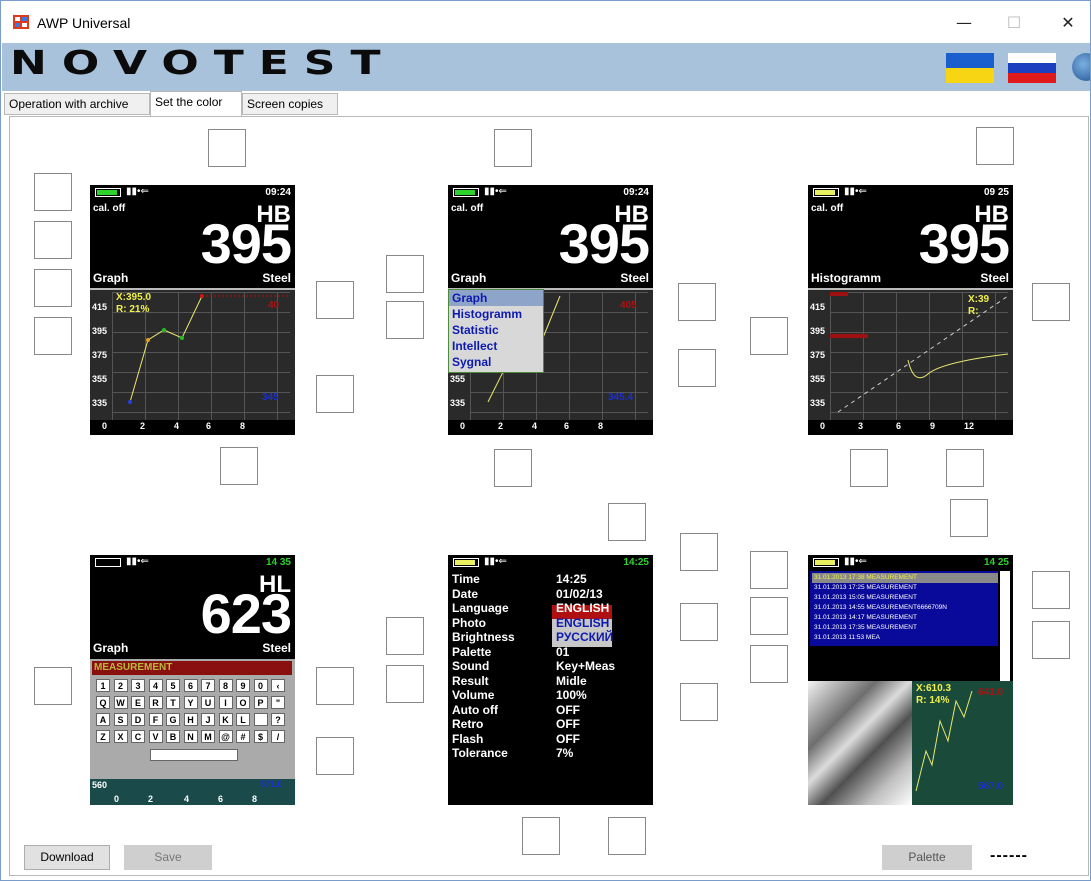 Image resolution: width=1091 pixels, height=881 pixels. What do you see at coordinates (905, 628) in the screenshot?
I see `archive-row: 31.01.2013 17:35 MEASUREMENT` at bounding box center [905, 628].